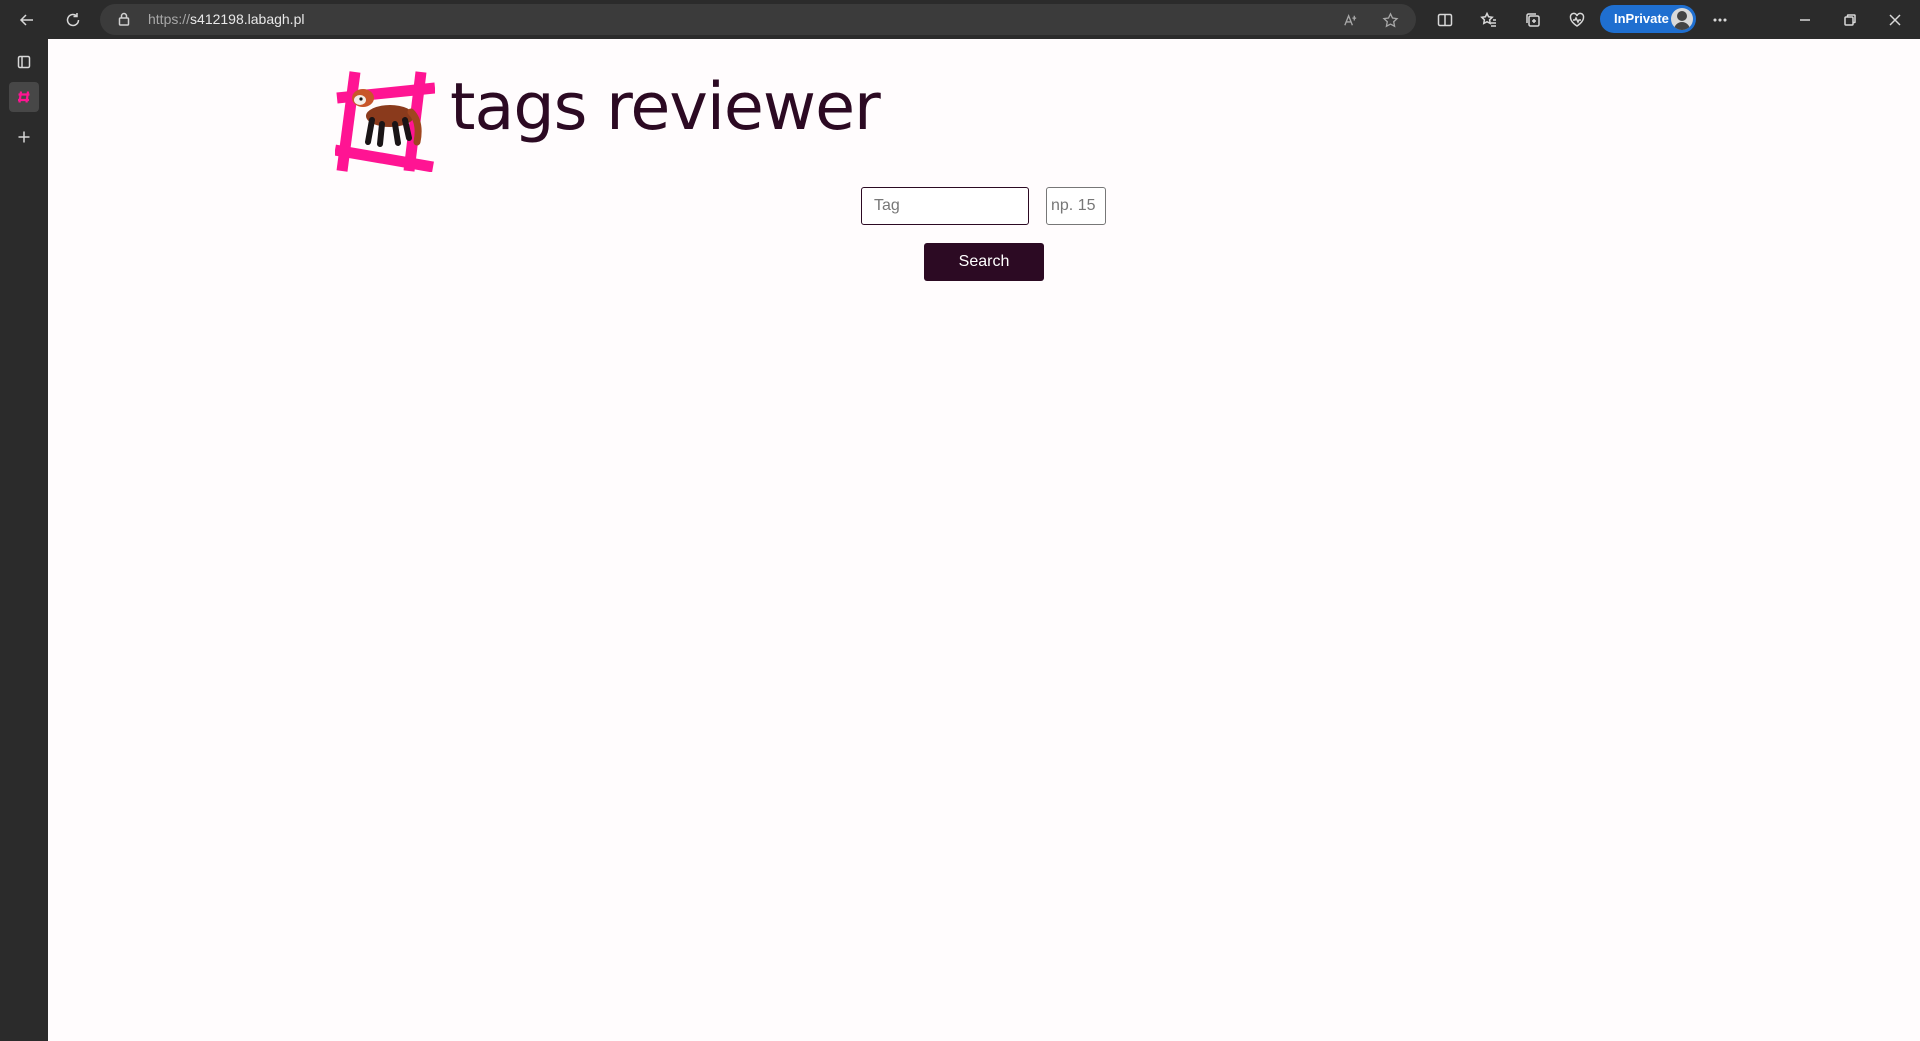 This screenshot has width=1920, height=1041. What do you see at coordinates (24, 97) in the screenshot?
I see `site-tab-icon` at bounding box center [24, 97].